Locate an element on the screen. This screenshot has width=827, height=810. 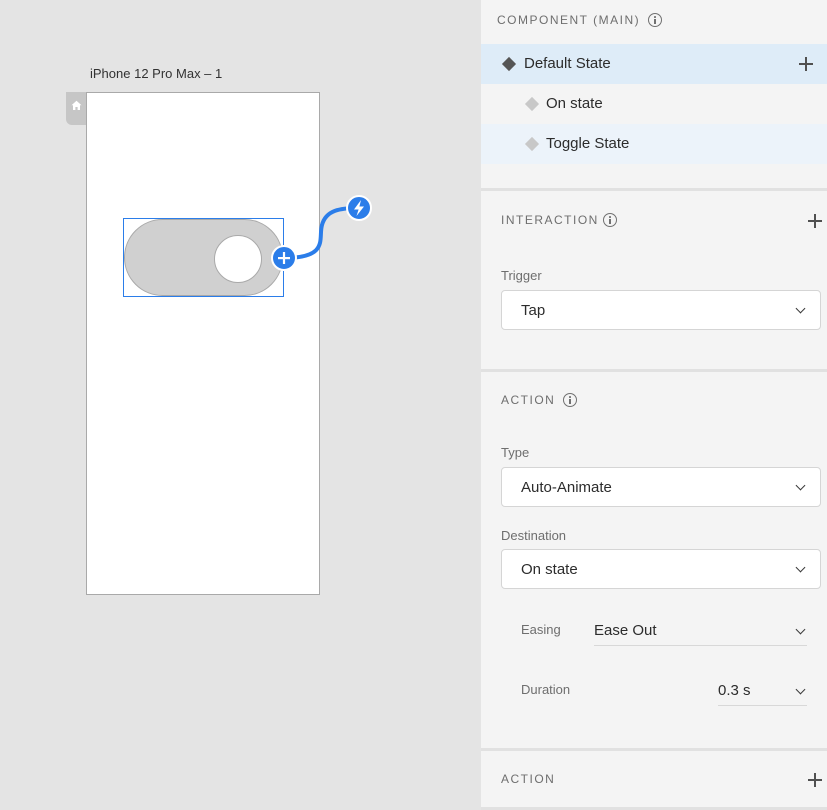
destination-label: Destination is located at coordinates (534, 535).